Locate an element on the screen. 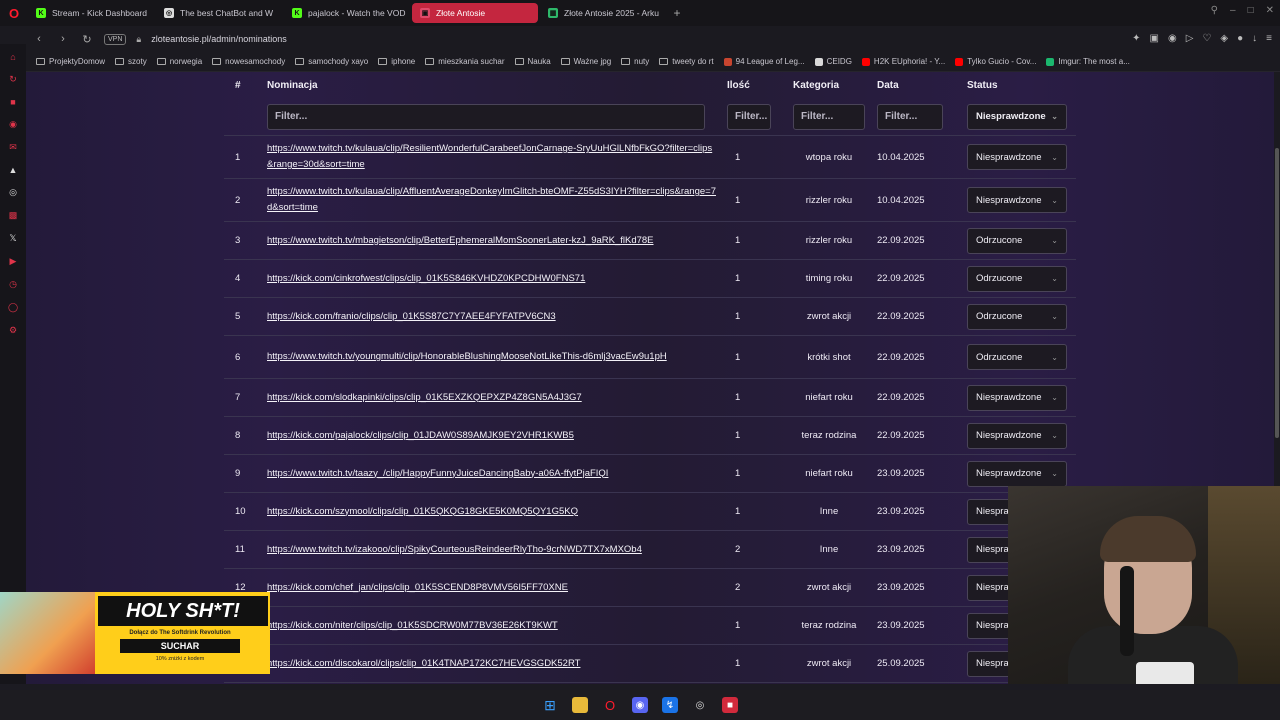  bookmark-item: nowesamochody is located at coordinates (248, 61).